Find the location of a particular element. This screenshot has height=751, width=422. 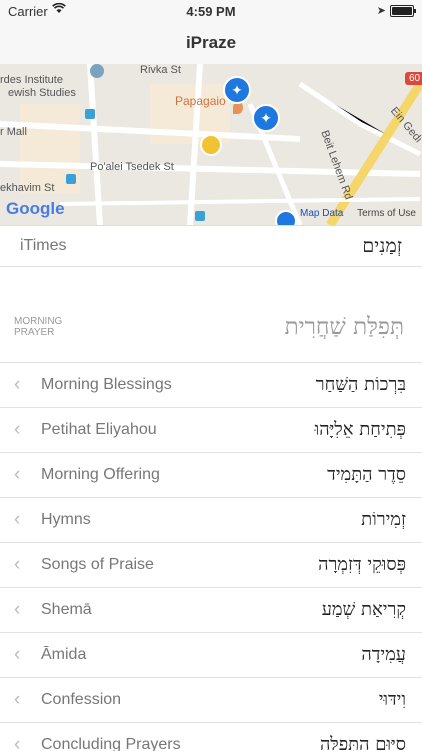

location-arrow-icon: ➤ is located at coordinates (381, 11).